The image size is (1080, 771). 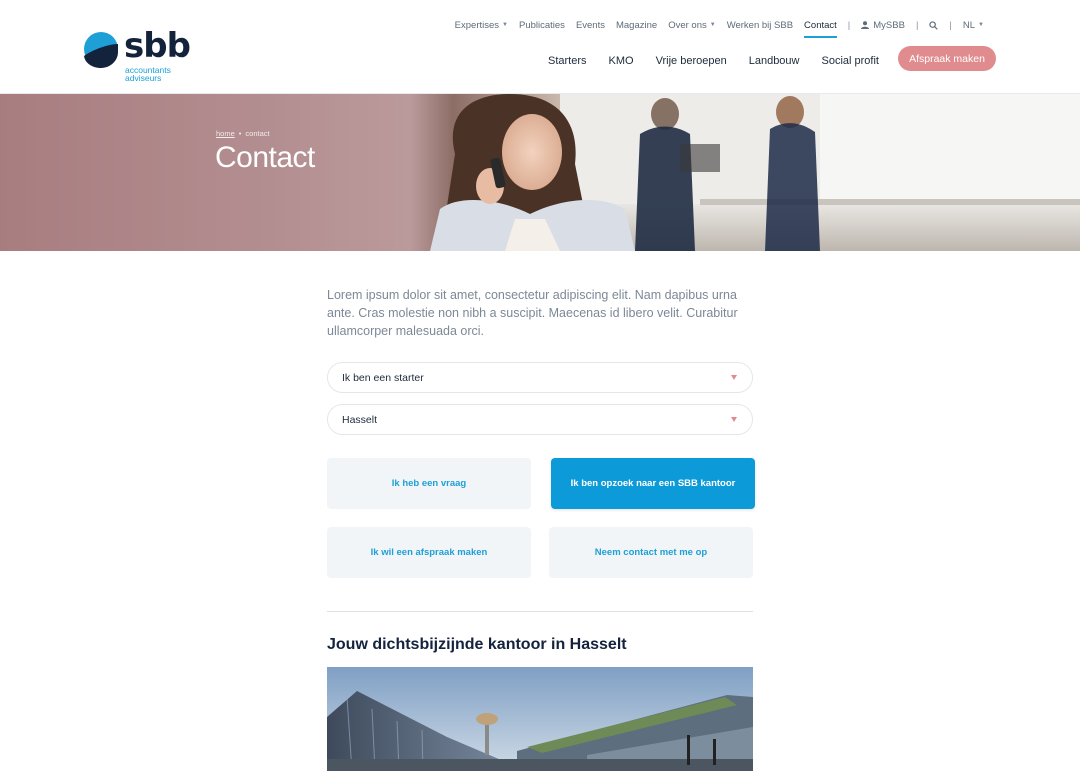 I want to click on hero-photo, so click(x=755, y=172).